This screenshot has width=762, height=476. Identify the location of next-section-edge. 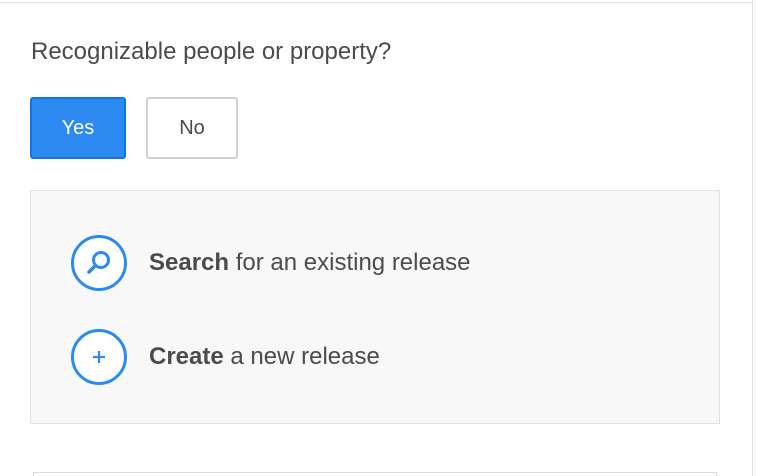
(375, 474).